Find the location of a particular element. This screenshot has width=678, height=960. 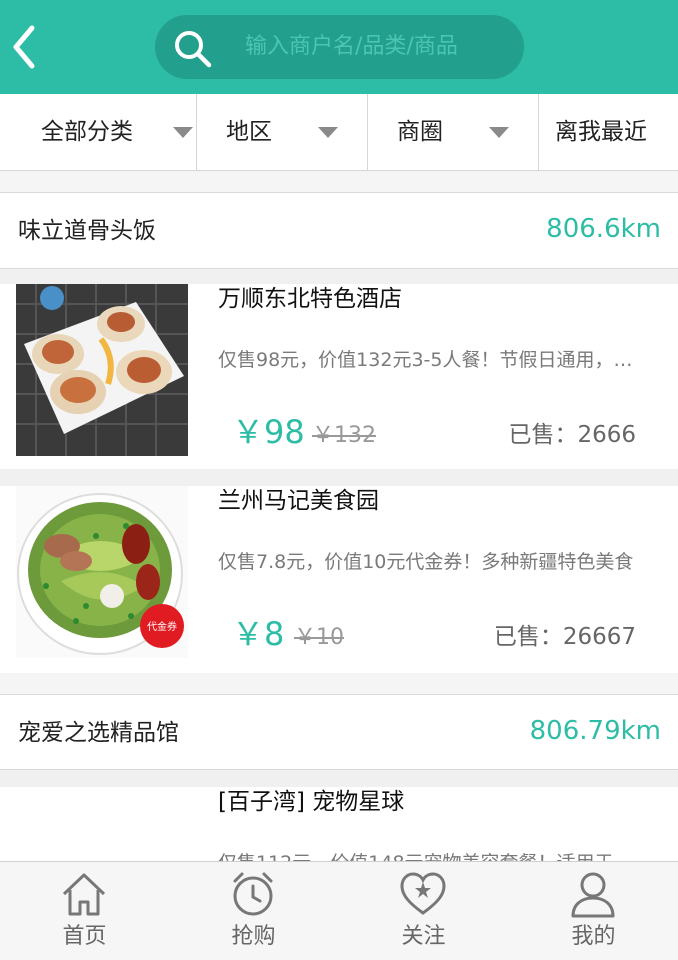

deal-sold-count: 已售：26667 is located at coordinates (564, 637).